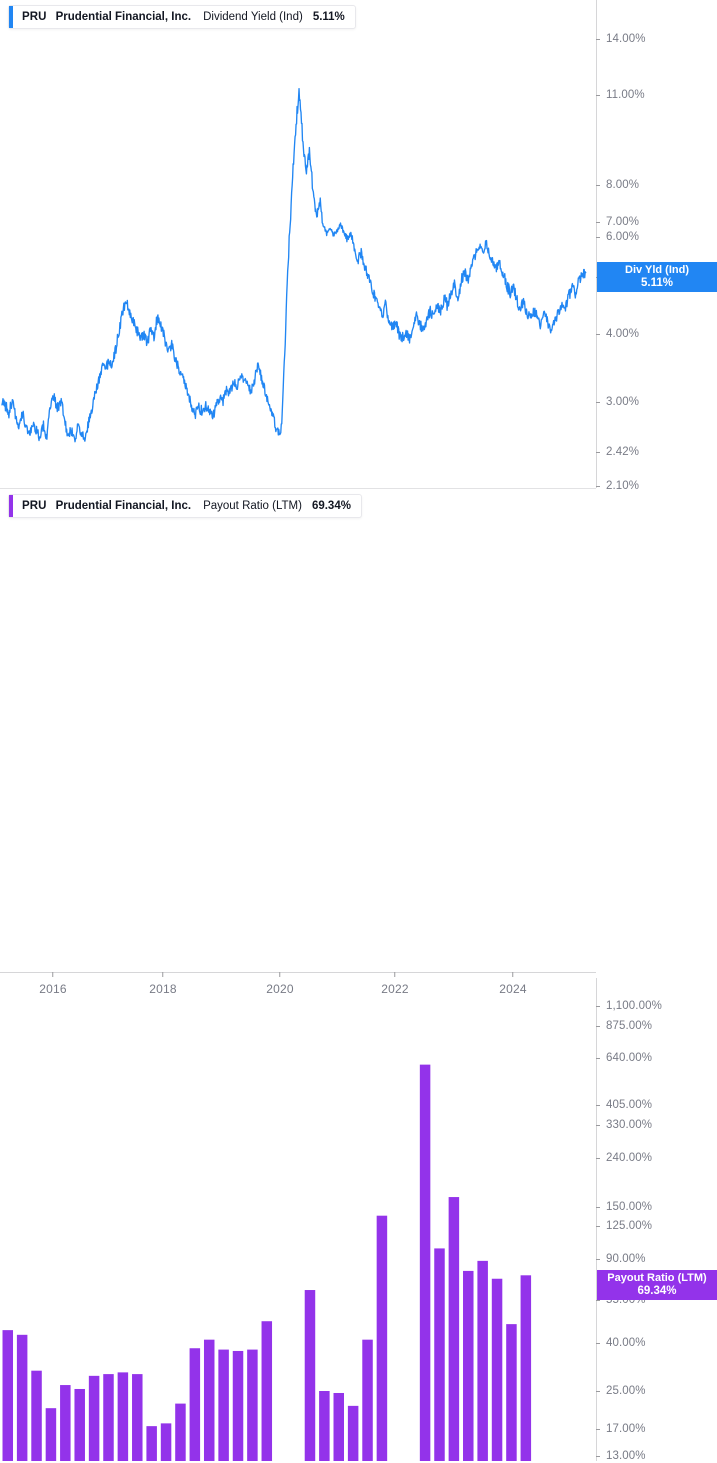 The image size is (717, 1463). Describe the element at coordinates (623, 334) in the screenshot. I see `axis-tick-label: 4.00%` at that location.